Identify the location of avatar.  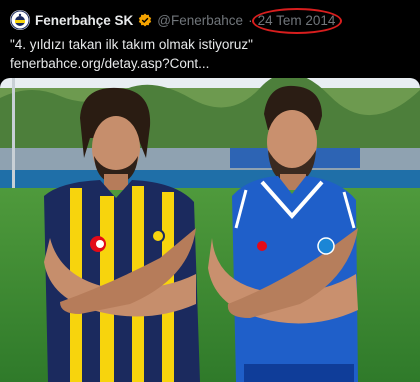
(20, 20).